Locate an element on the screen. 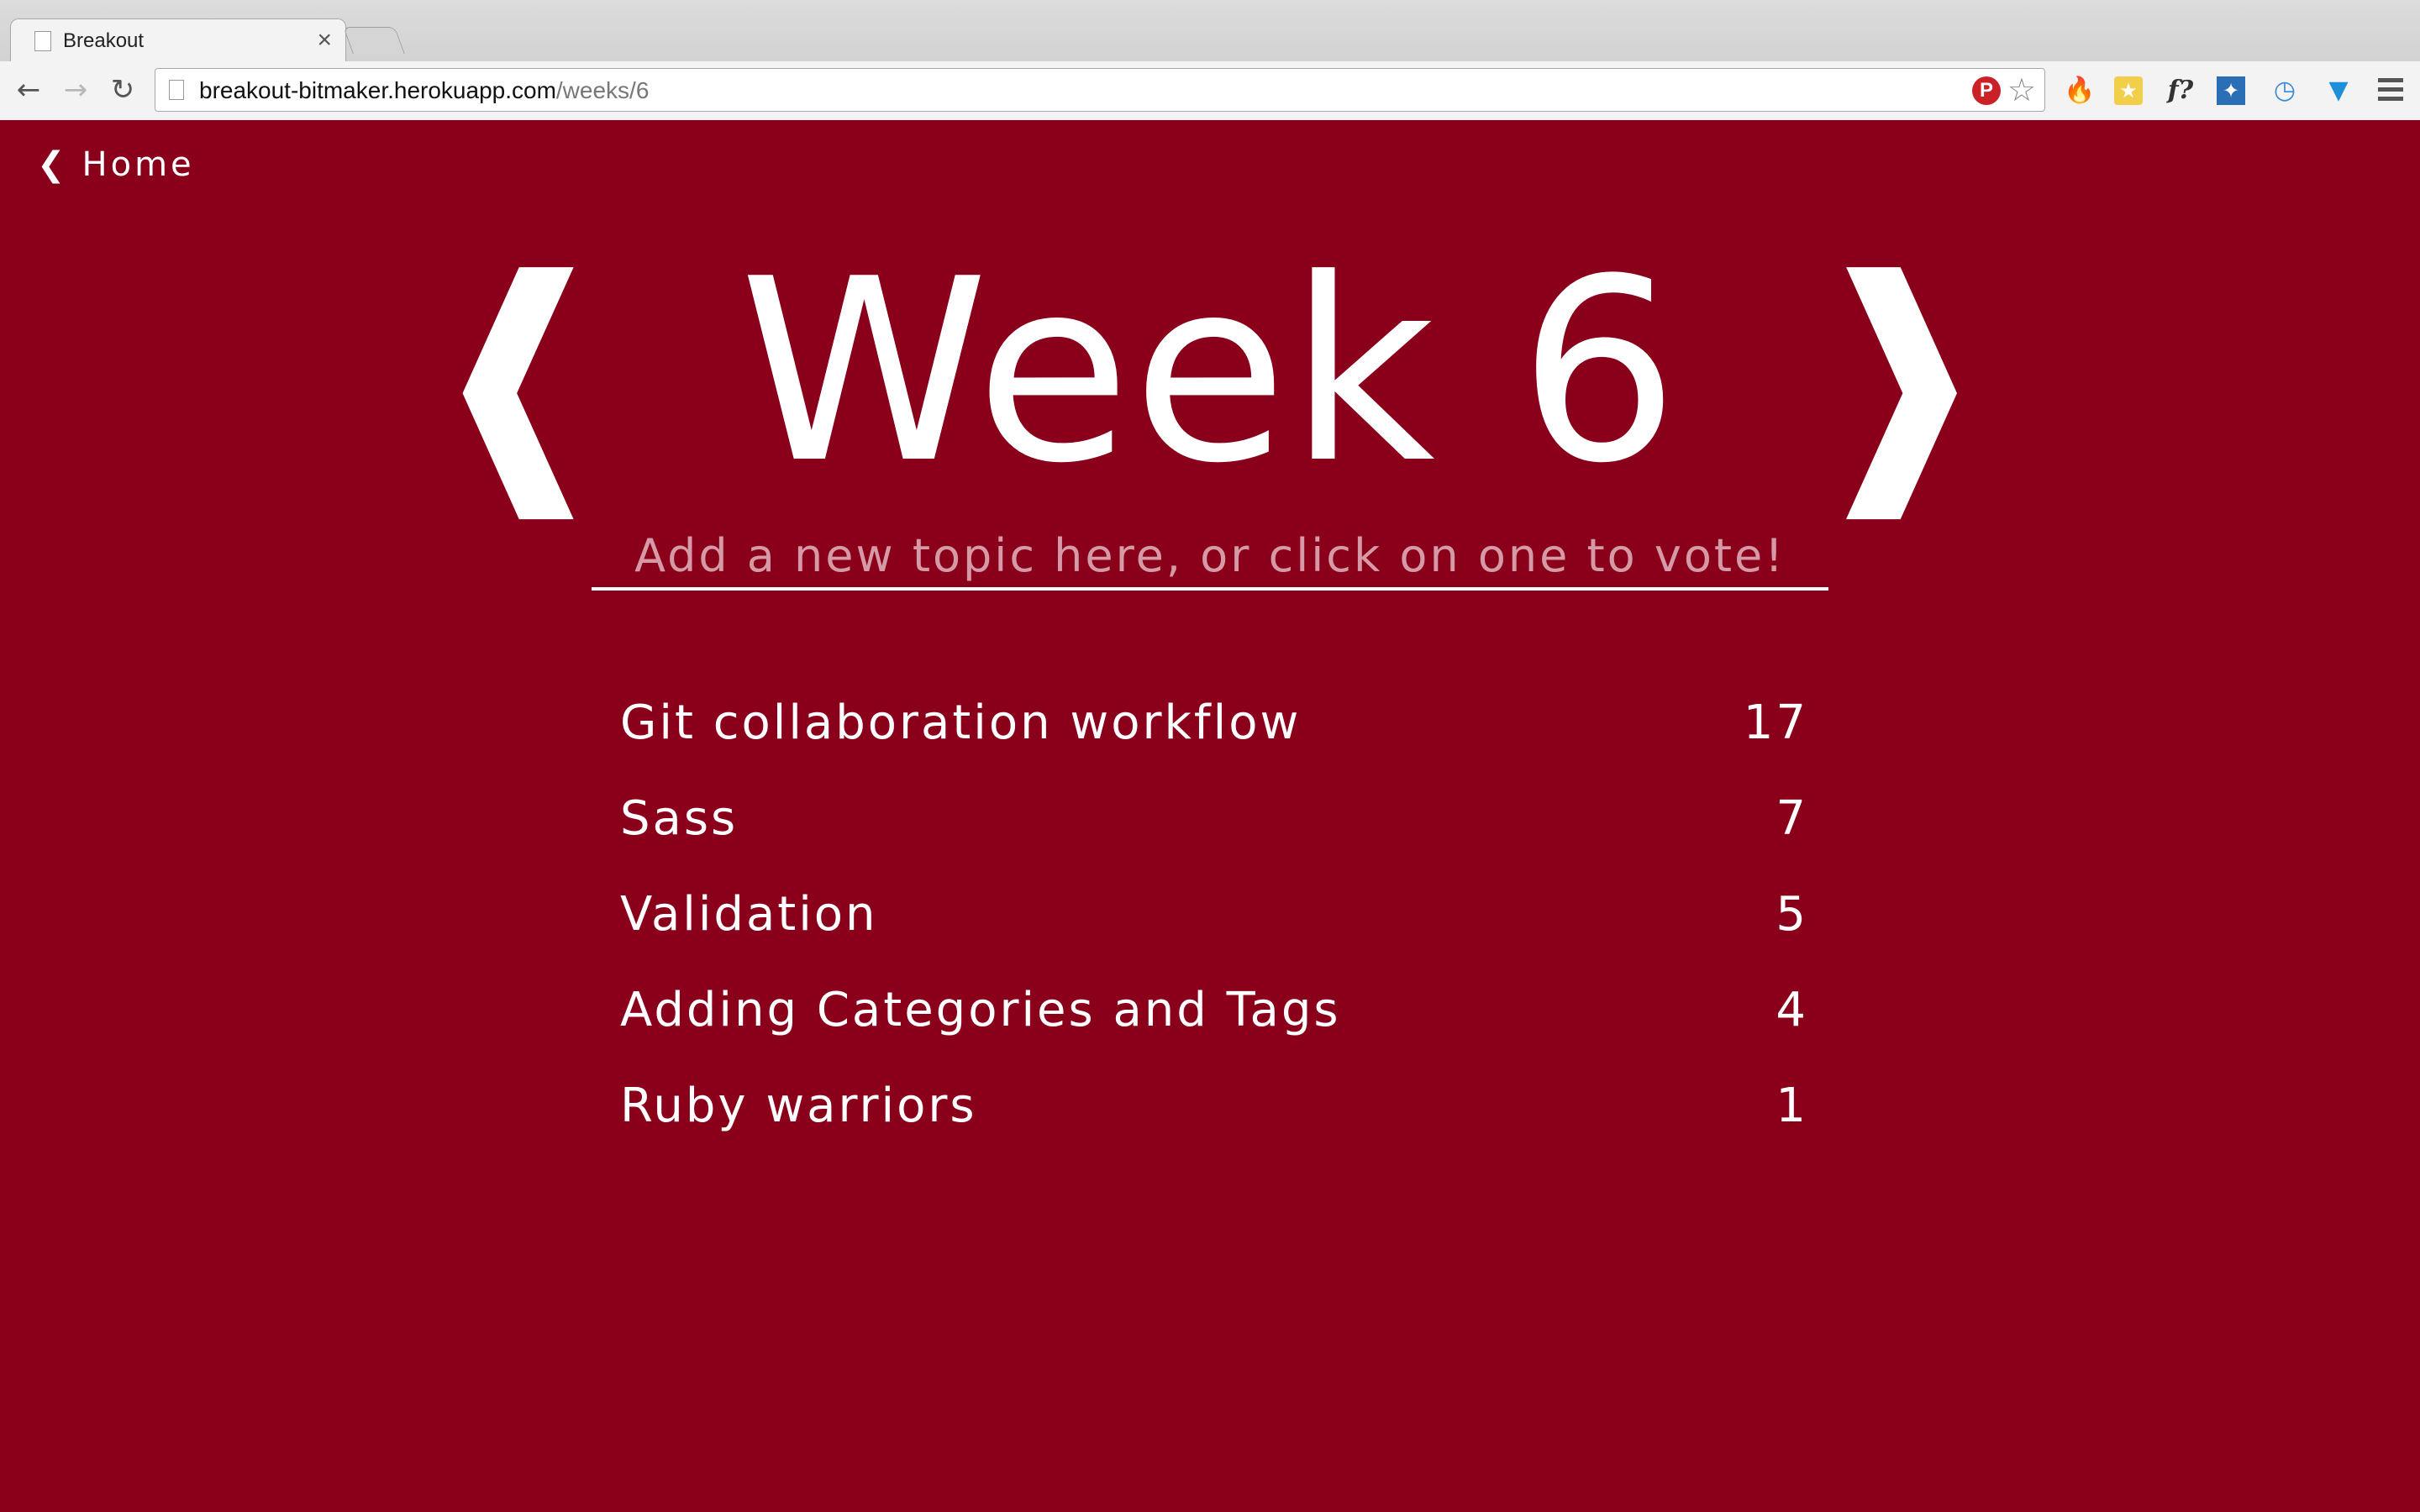 Image resolution: width=2420 pixels, height=1512 pixels. menu-icon is located at coordinates (2390, 90).